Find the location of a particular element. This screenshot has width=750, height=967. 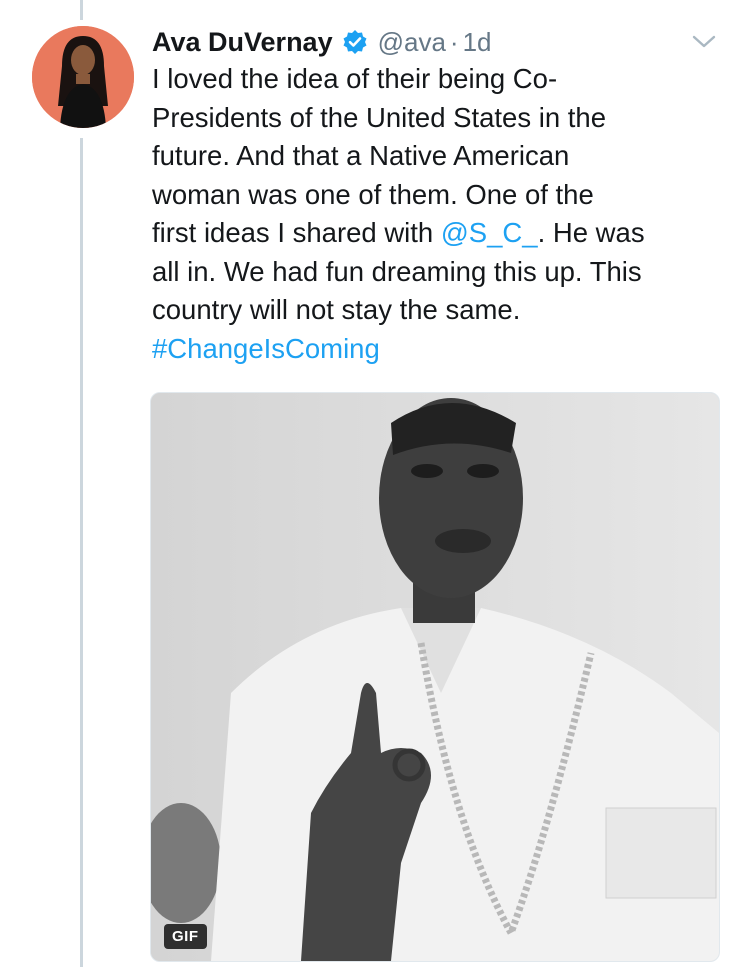

tweet-text-line: country will not stay the same. is located at coordinates (444, 310).